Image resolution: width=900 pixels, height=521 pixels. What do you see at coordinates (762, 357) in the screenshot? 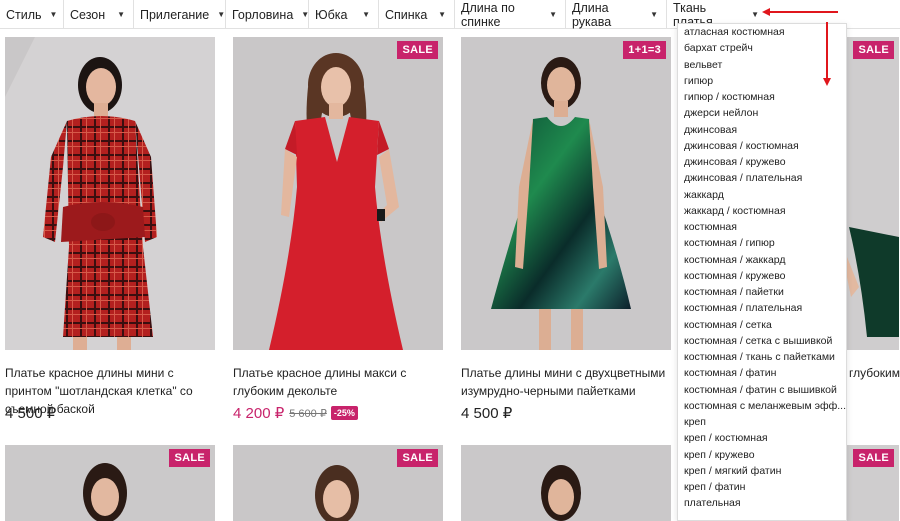
I see `dropdown-option: костюмная / ткань с пайетками` at bounding box center [762, 357].